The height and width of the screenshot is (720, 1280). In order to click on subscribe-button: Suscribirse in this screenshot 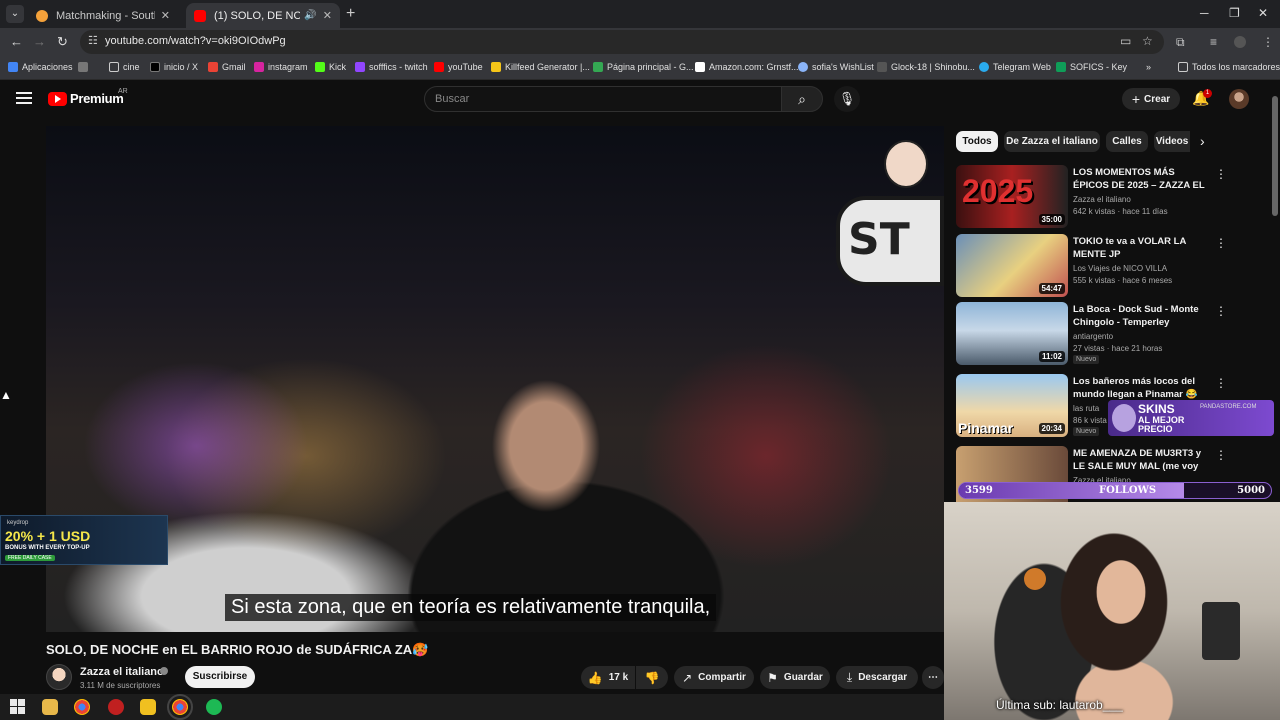, I will do `click(220, 677)`.